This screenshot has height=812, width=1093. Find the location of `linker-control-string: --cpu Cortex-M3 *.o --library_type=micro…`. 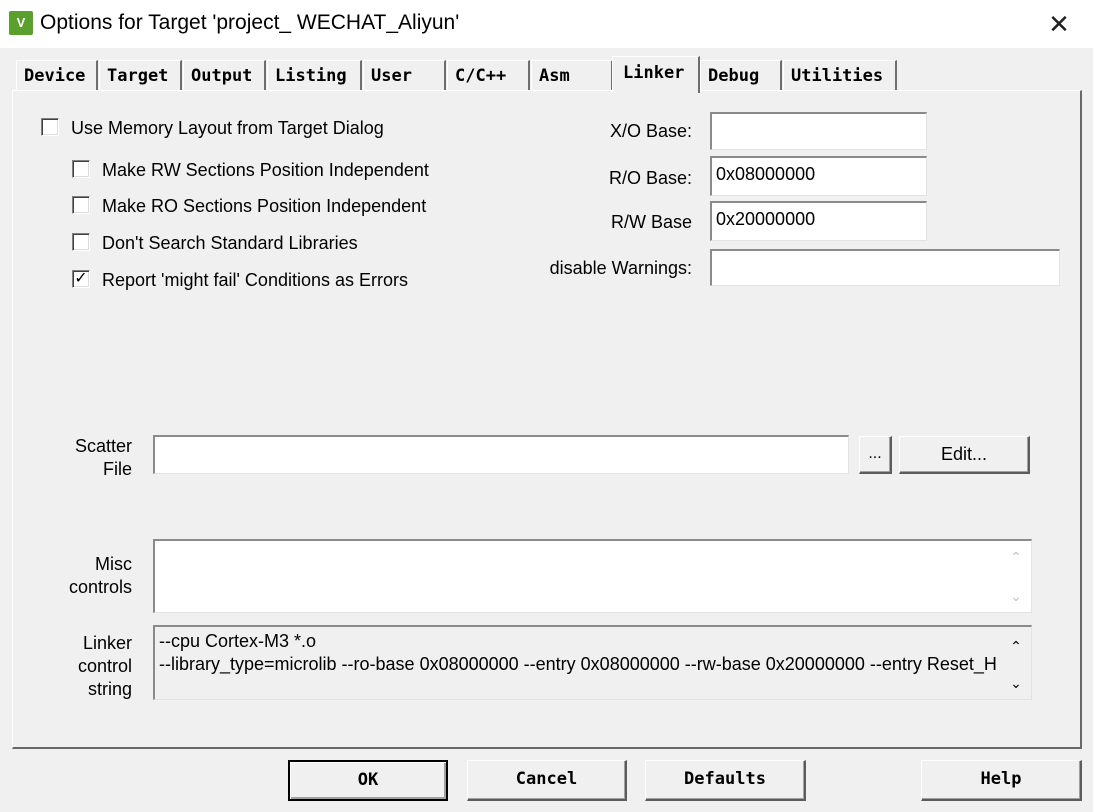

linker-control-string: --cpu Cortex-M3 *.o --library_type=micro… is located at coordinates (592, 662).